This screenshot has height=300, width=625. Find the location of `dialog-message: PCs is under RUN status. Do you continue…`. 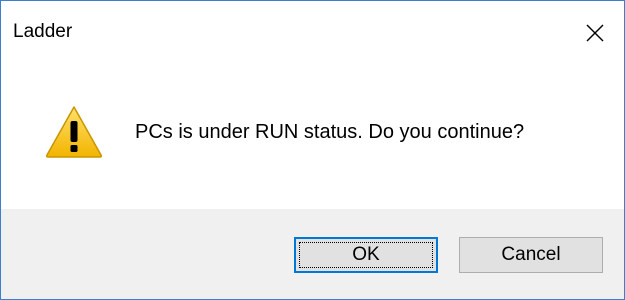

dialog-message: PCs is under RUN status. Do you continue… is located at coordinates (330, 132).